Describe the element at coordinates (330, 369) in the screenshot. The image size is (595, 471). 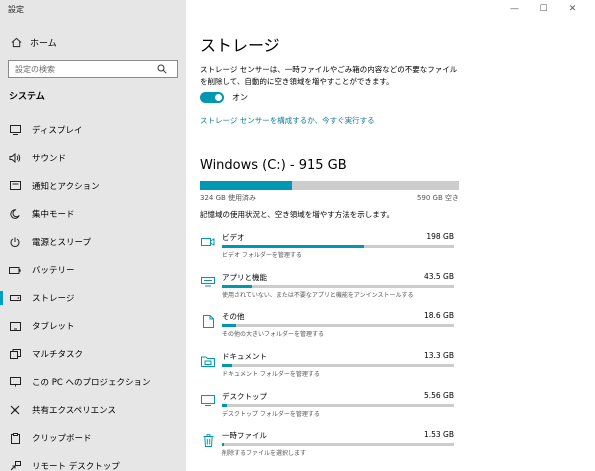
I see `category-documents: ドキュメント 13.3 GB ドキュメント フォルダーを管理する` at that location.